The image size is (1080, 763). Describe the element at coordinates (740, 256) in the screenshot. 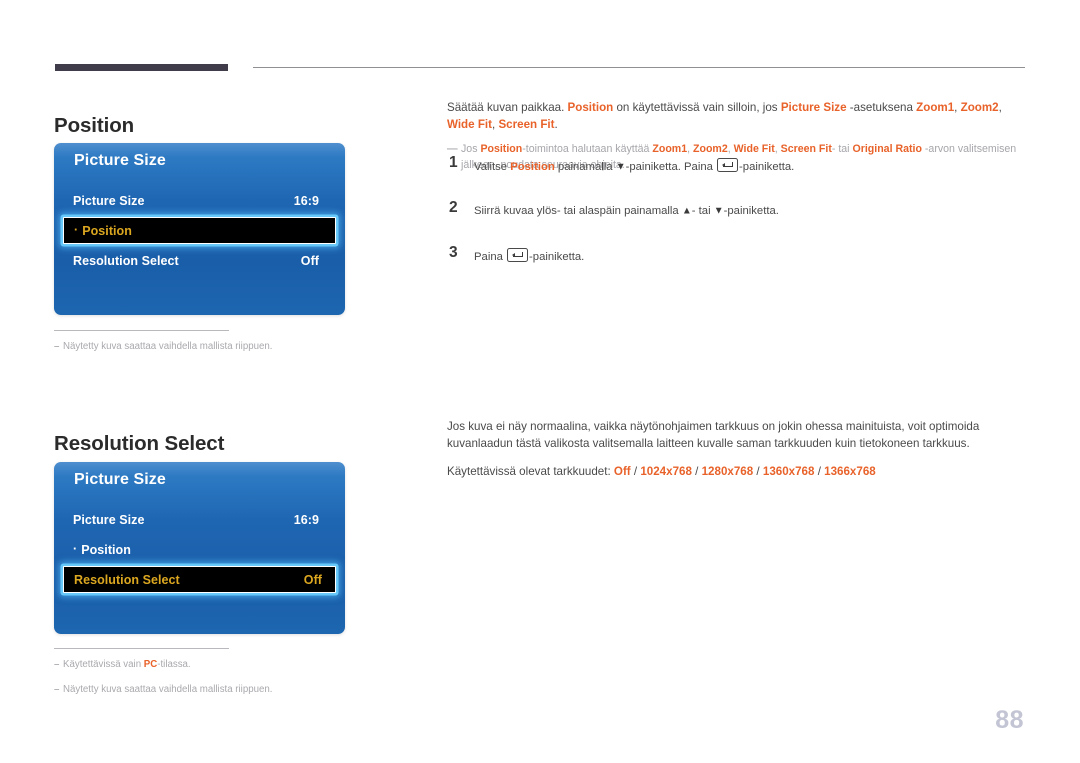

I see `step-text: Paina -painiketta.` at that location.